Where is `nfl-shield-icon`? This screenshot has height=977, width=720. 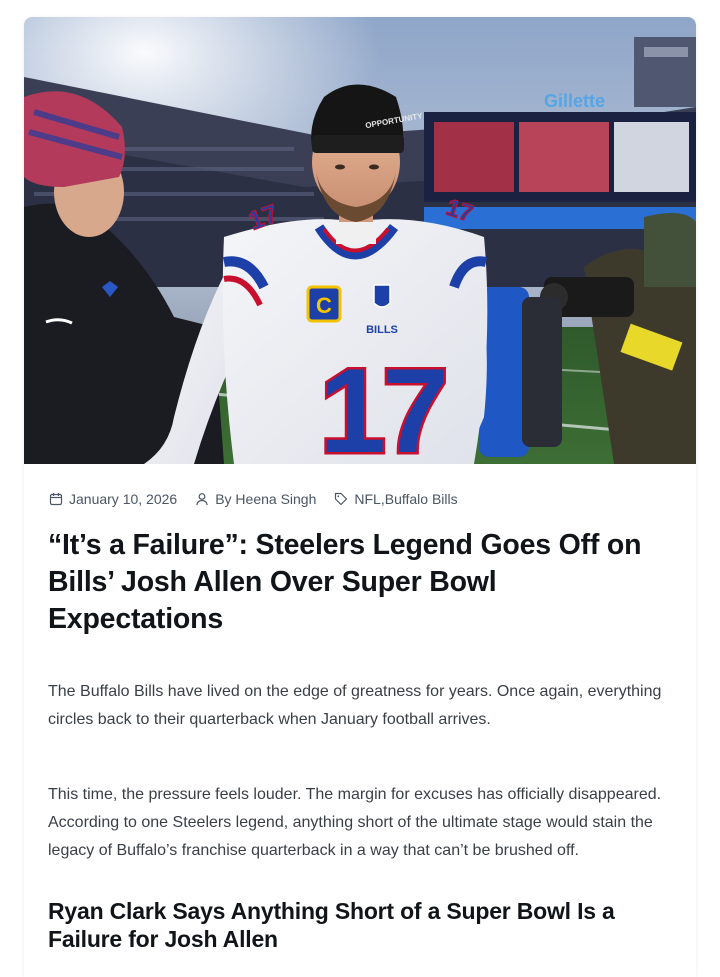 nfl-shield-icon is located at coordinates (382, 296).